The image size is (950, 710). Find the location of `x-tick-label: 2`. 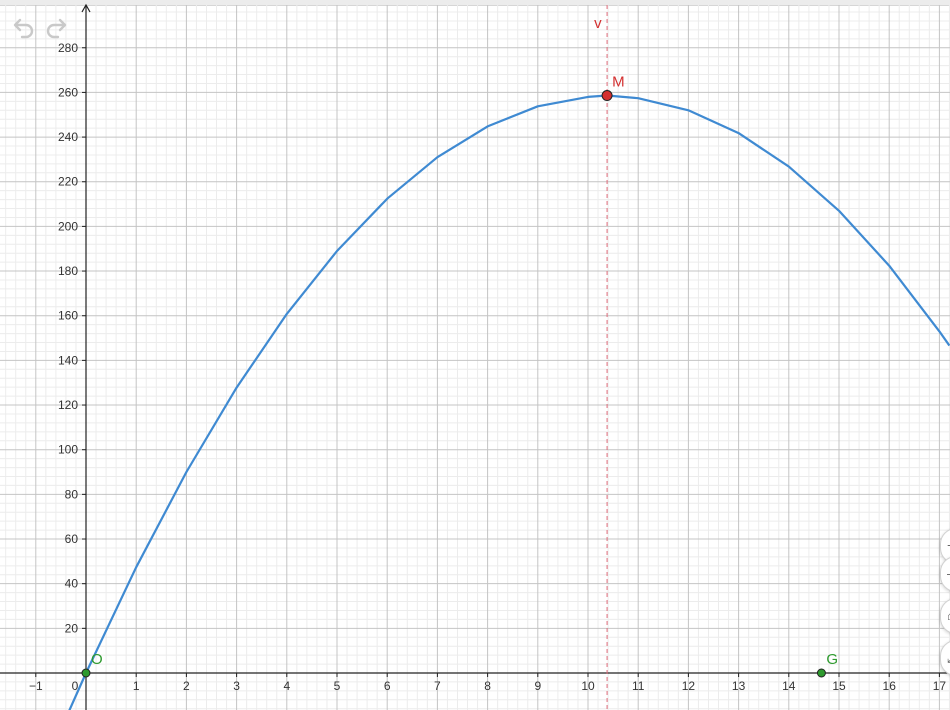

x-tick-label: 2 is located at coordinates (186, 686).